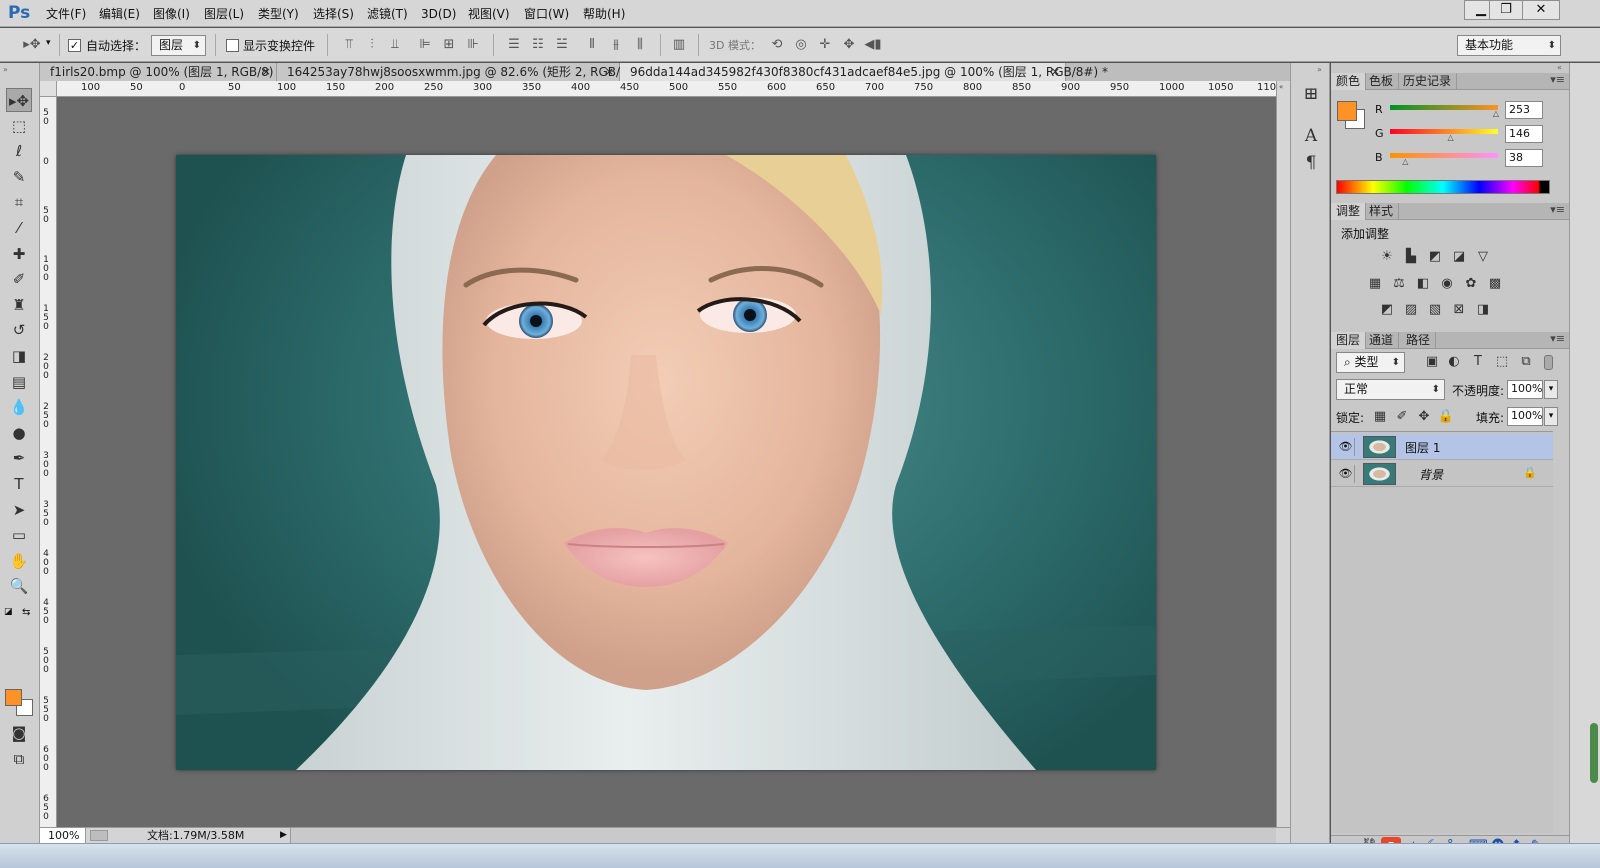 The image size is (1600, 868). Describe the element at coordinates (1435, 310) in the screenshot. I see `threshold-icon: ▧` at that location.